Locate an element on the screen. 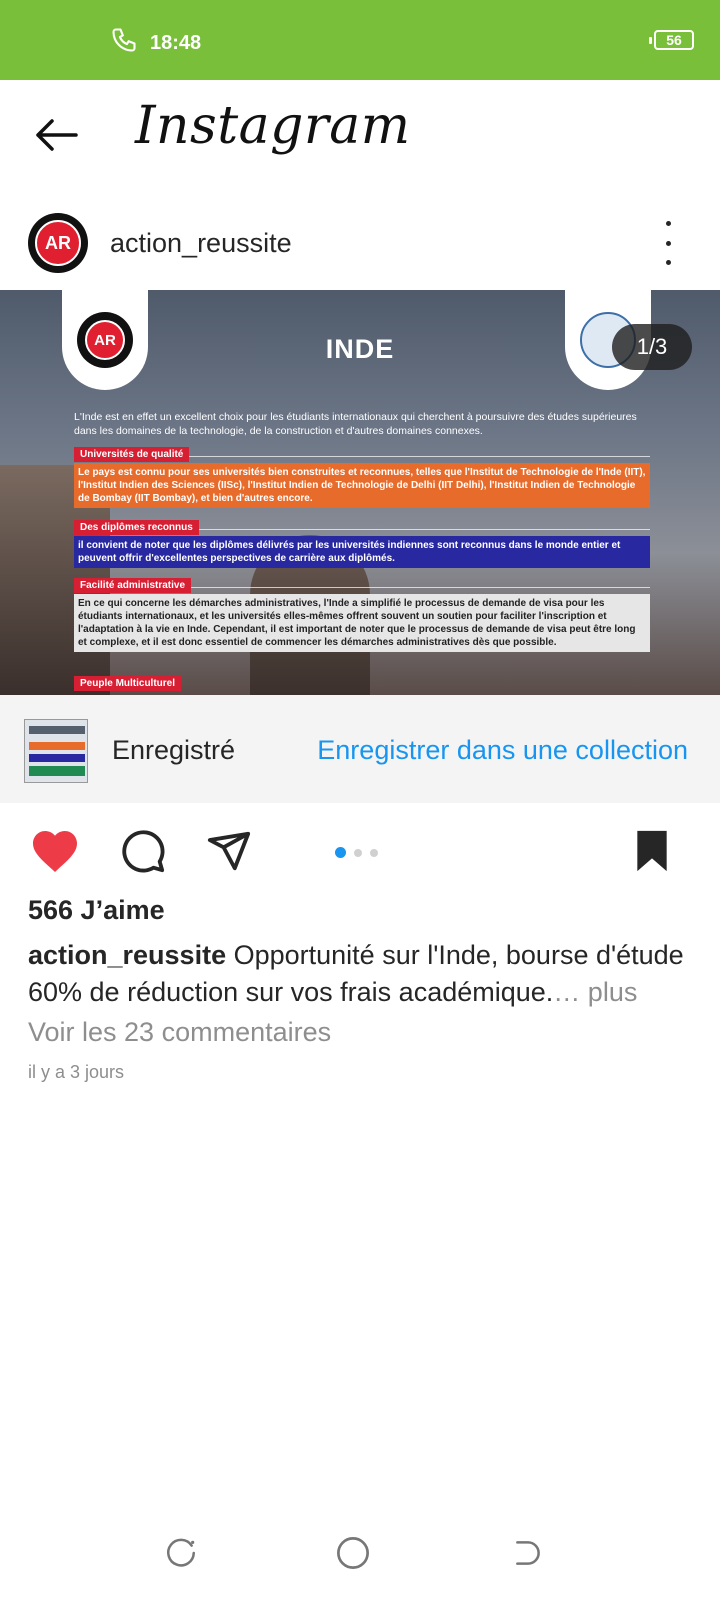 Image resolution: width=720 pixels, height=1600 pixels. like-button is located at coordinates (55, 851).